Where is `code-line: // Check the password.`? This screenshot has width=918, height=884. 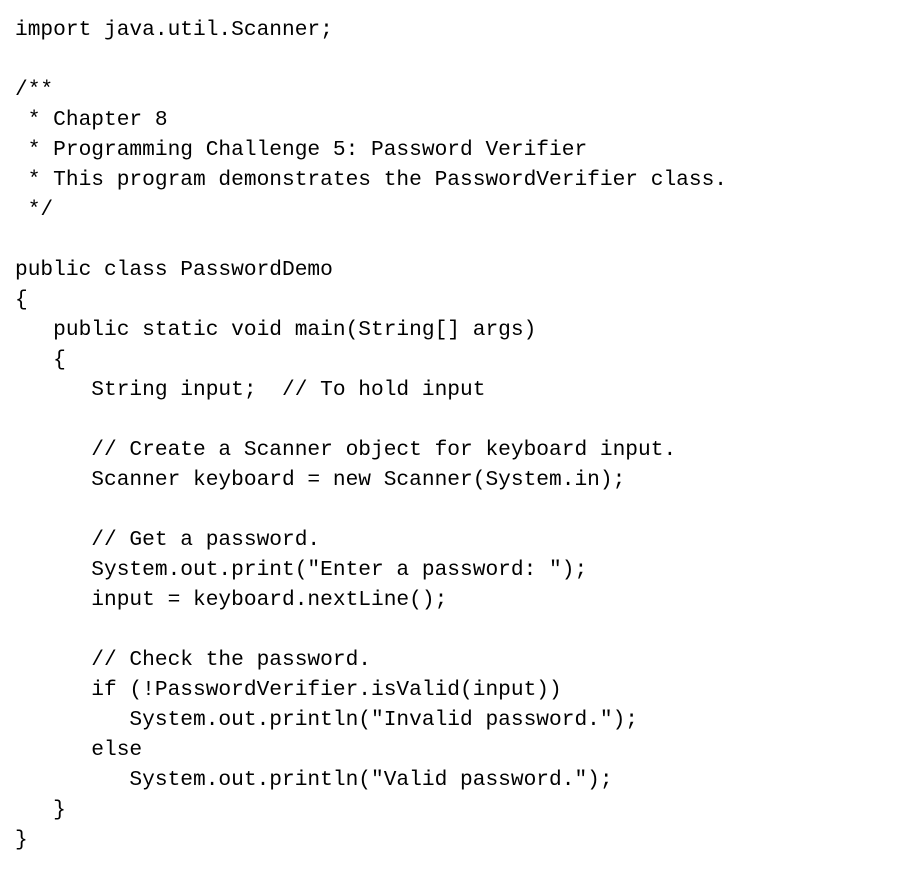 code-line: // Check the password. is located at coordinates (193, 660).